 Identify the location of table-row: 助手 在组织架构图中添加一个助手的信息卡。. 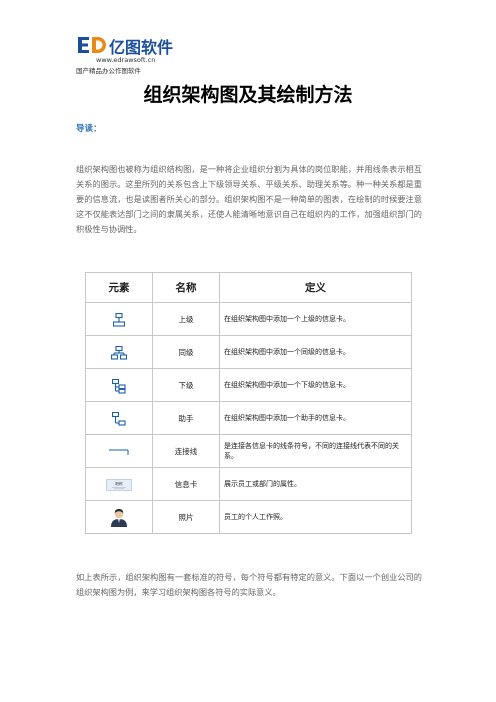
(248, 418).